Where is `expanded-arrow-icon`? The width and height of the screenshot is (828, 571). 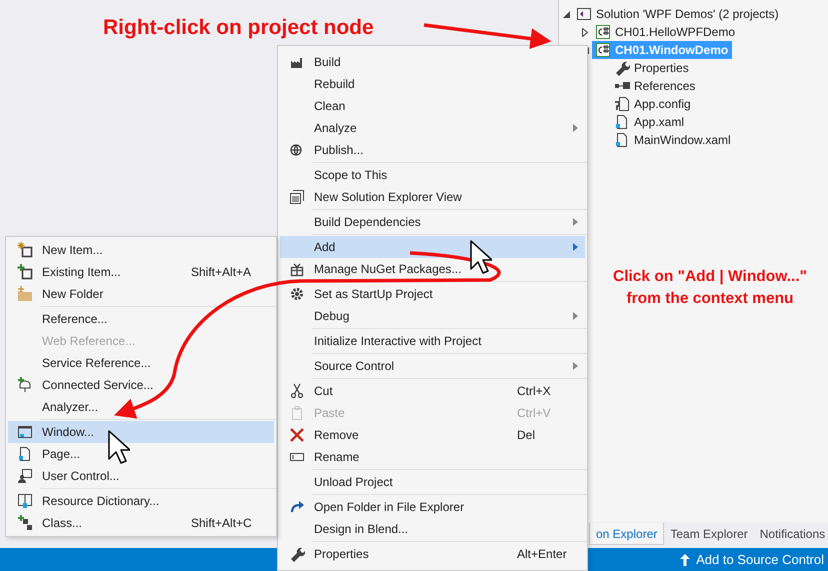 expanded-arrow-icon is located at coordinates (566, 14).